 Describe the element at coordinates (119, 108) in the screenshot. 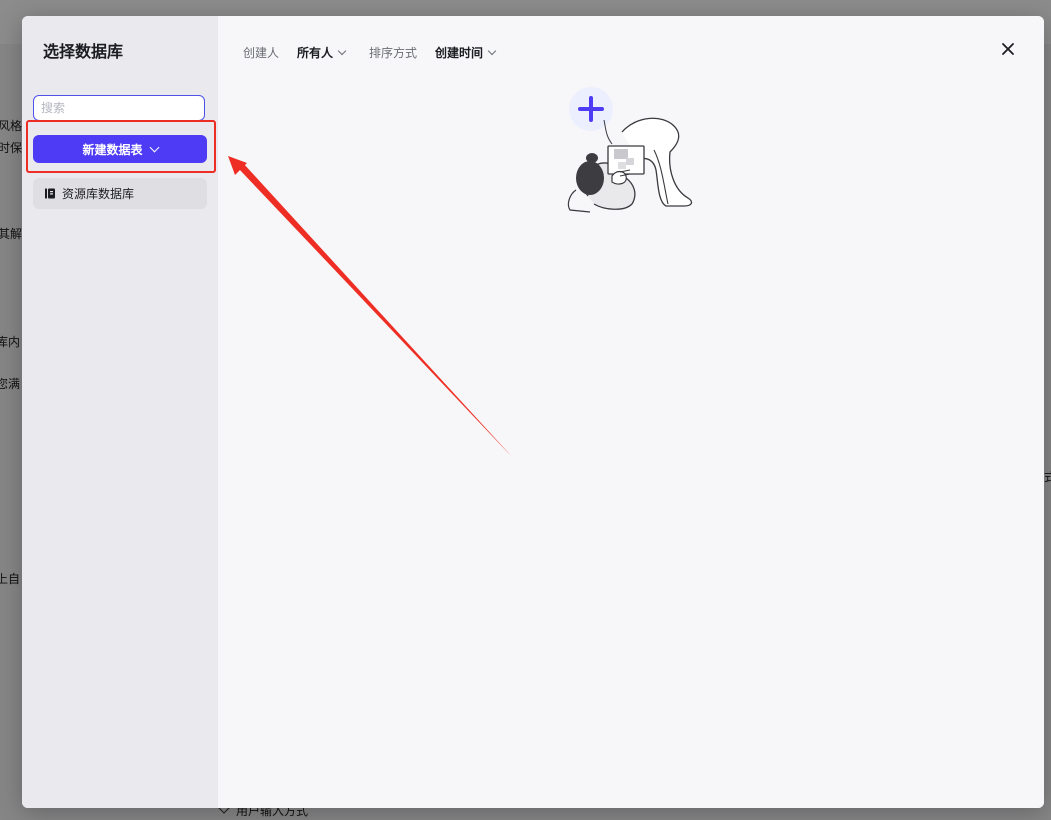

I see `search-input` at that location.